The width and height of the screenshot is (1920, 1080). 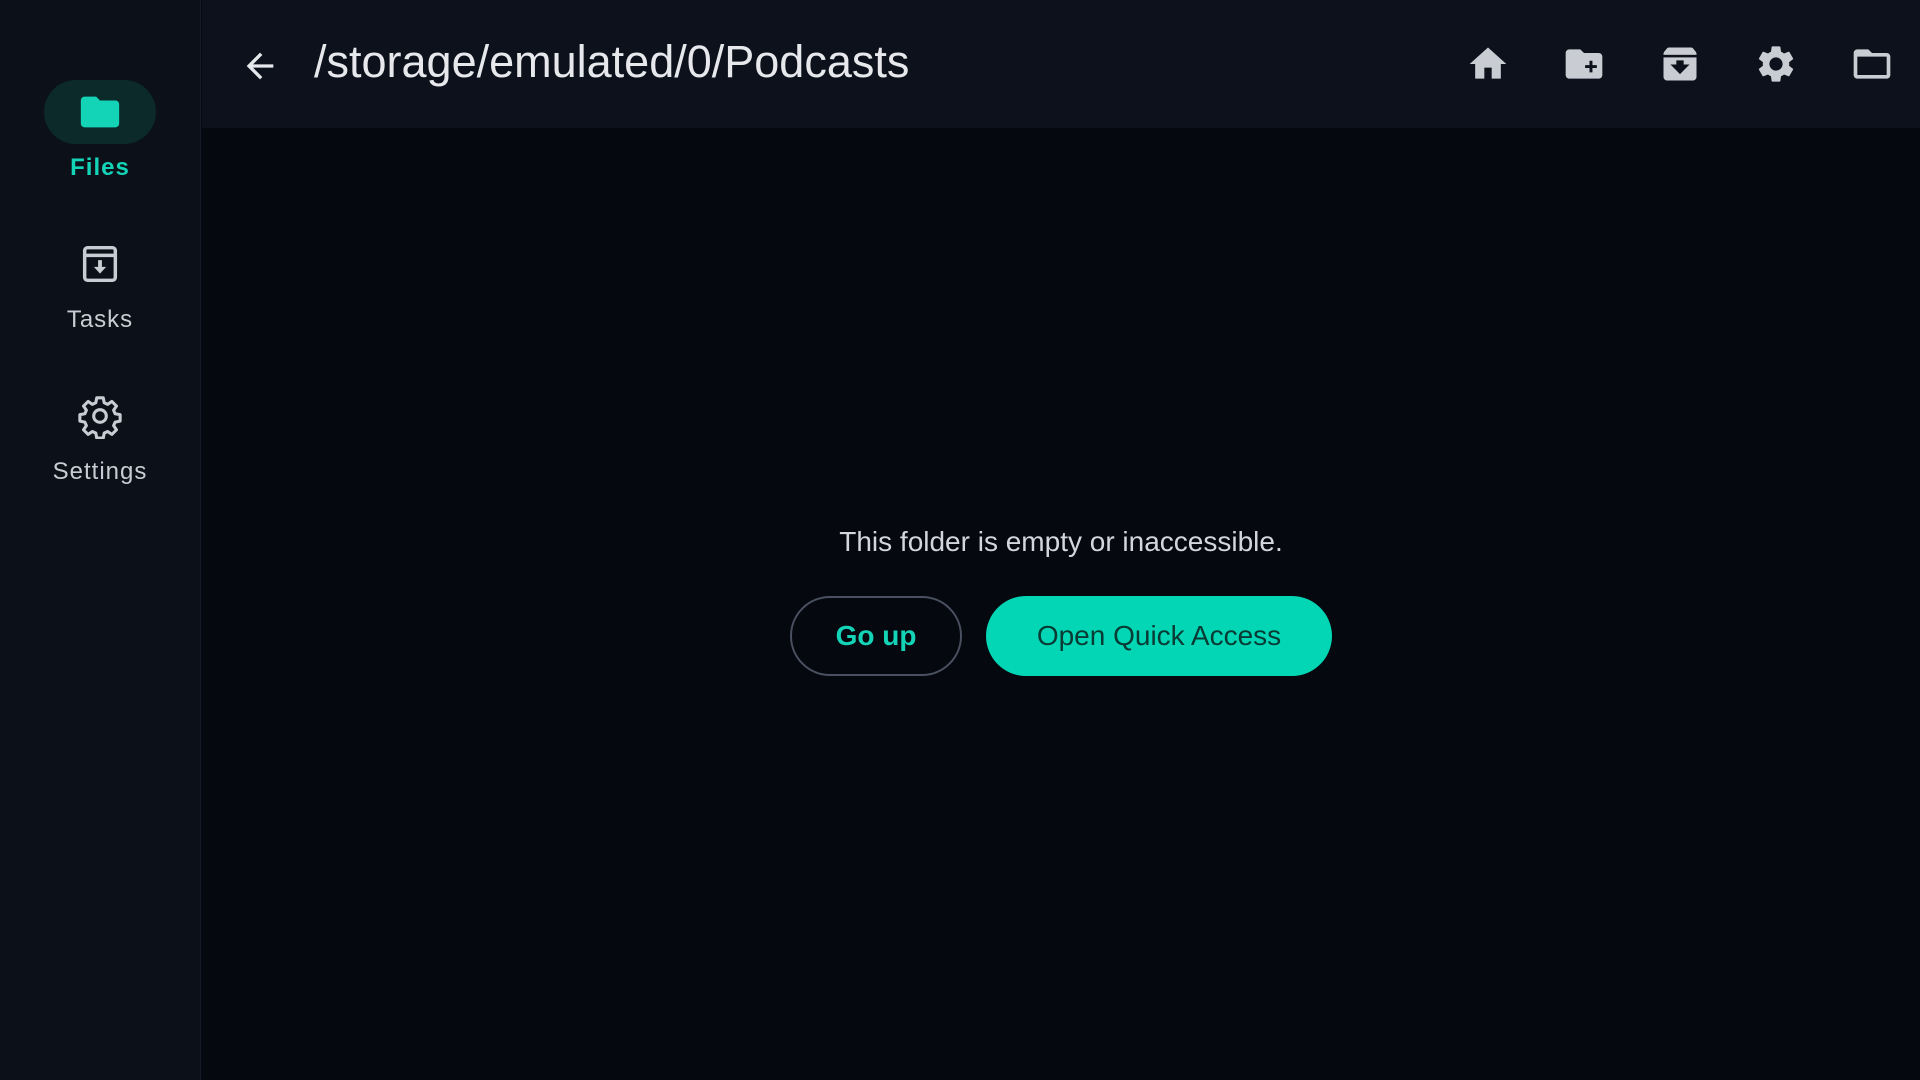 What do you see at coordinates (100, 167) in the screenshot?
I see `sidebar-item-label: Files` at bounding box center [100, 167].